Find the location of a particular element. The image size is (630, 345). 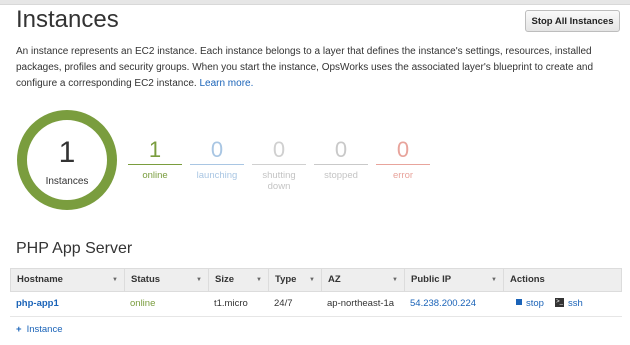

plus-icon: + is located at coordinates (19, 329).